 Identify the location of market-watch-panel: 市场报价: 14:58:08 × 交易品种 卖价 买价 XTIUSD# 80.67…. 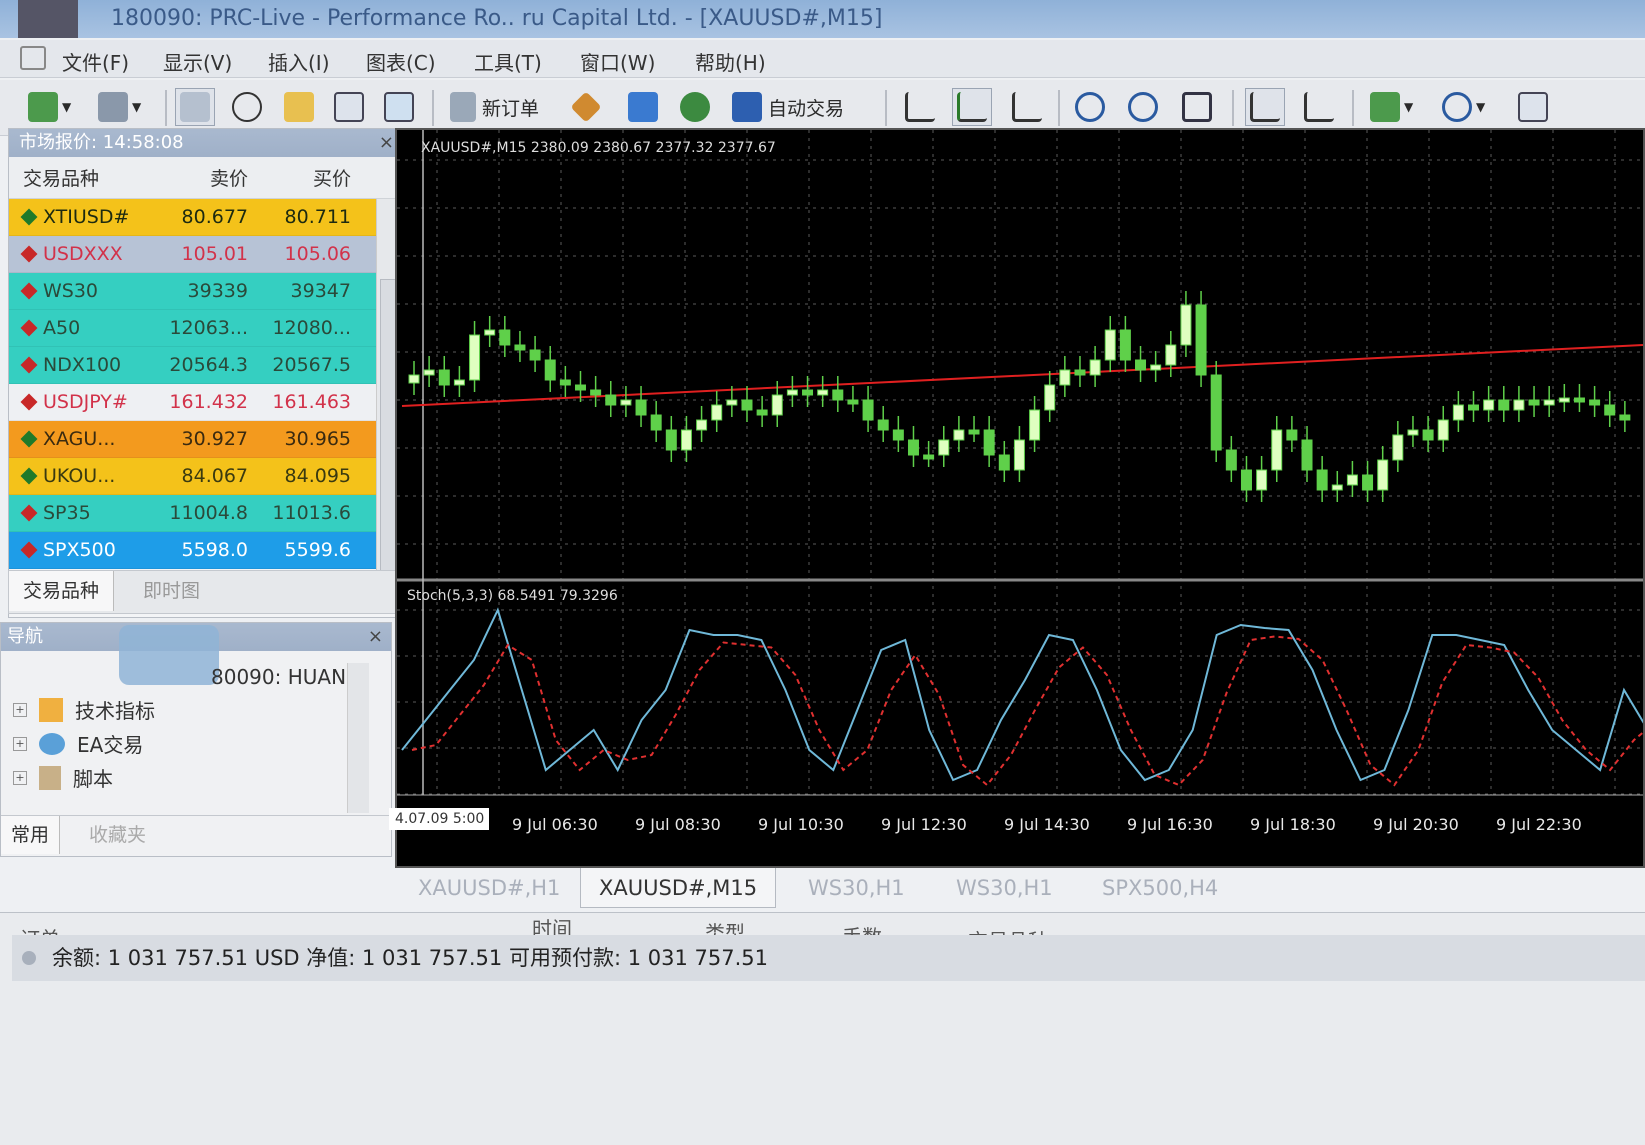
(205, 373).